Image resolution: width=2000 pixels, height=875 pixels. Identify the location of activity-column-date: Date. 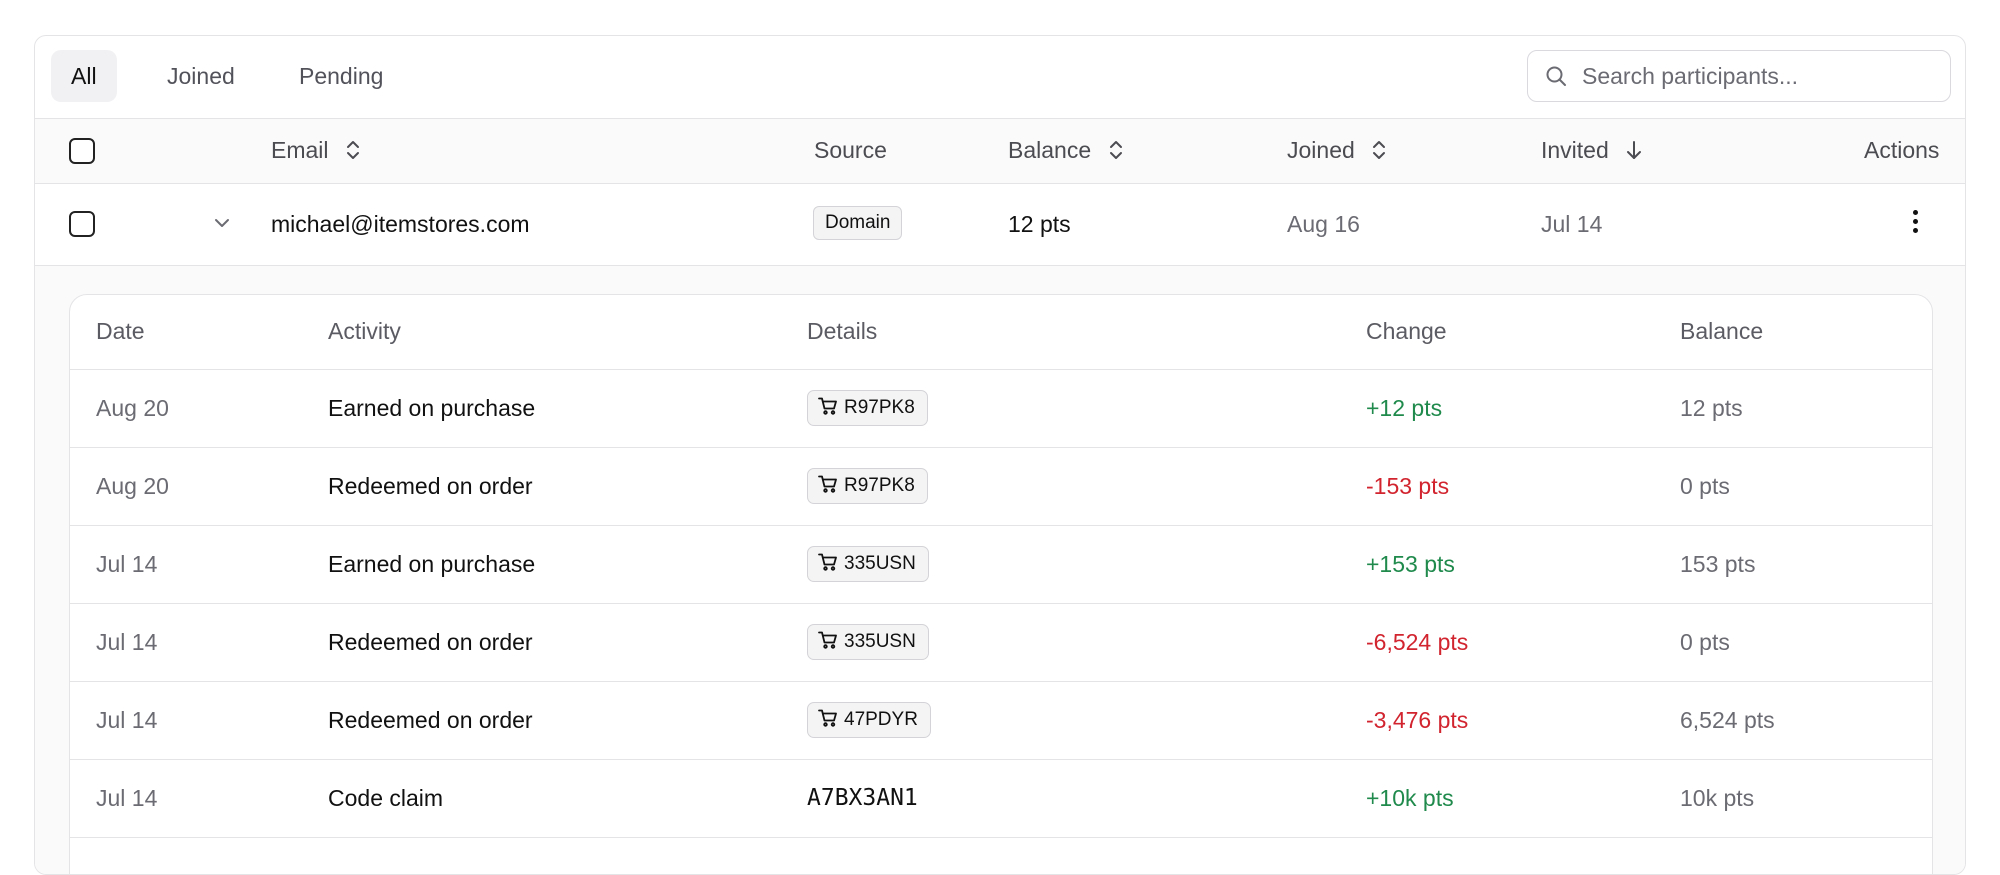
(120, 331).